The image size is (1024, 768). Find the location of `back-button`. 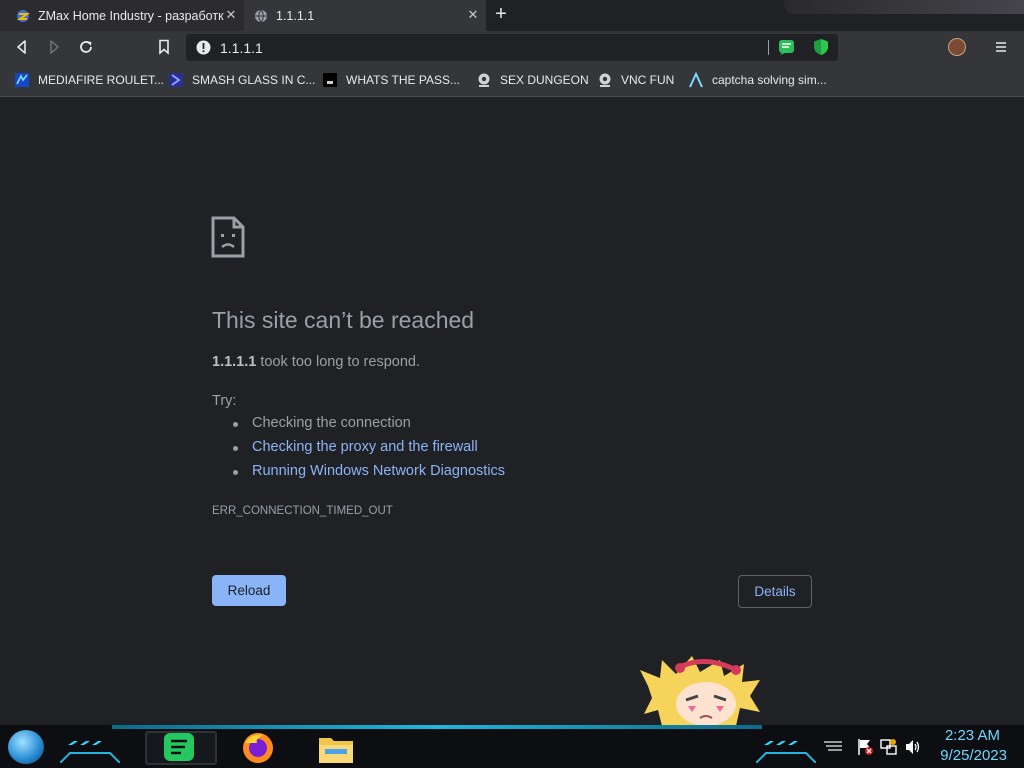

back-button is located at coordinates (22, 47).